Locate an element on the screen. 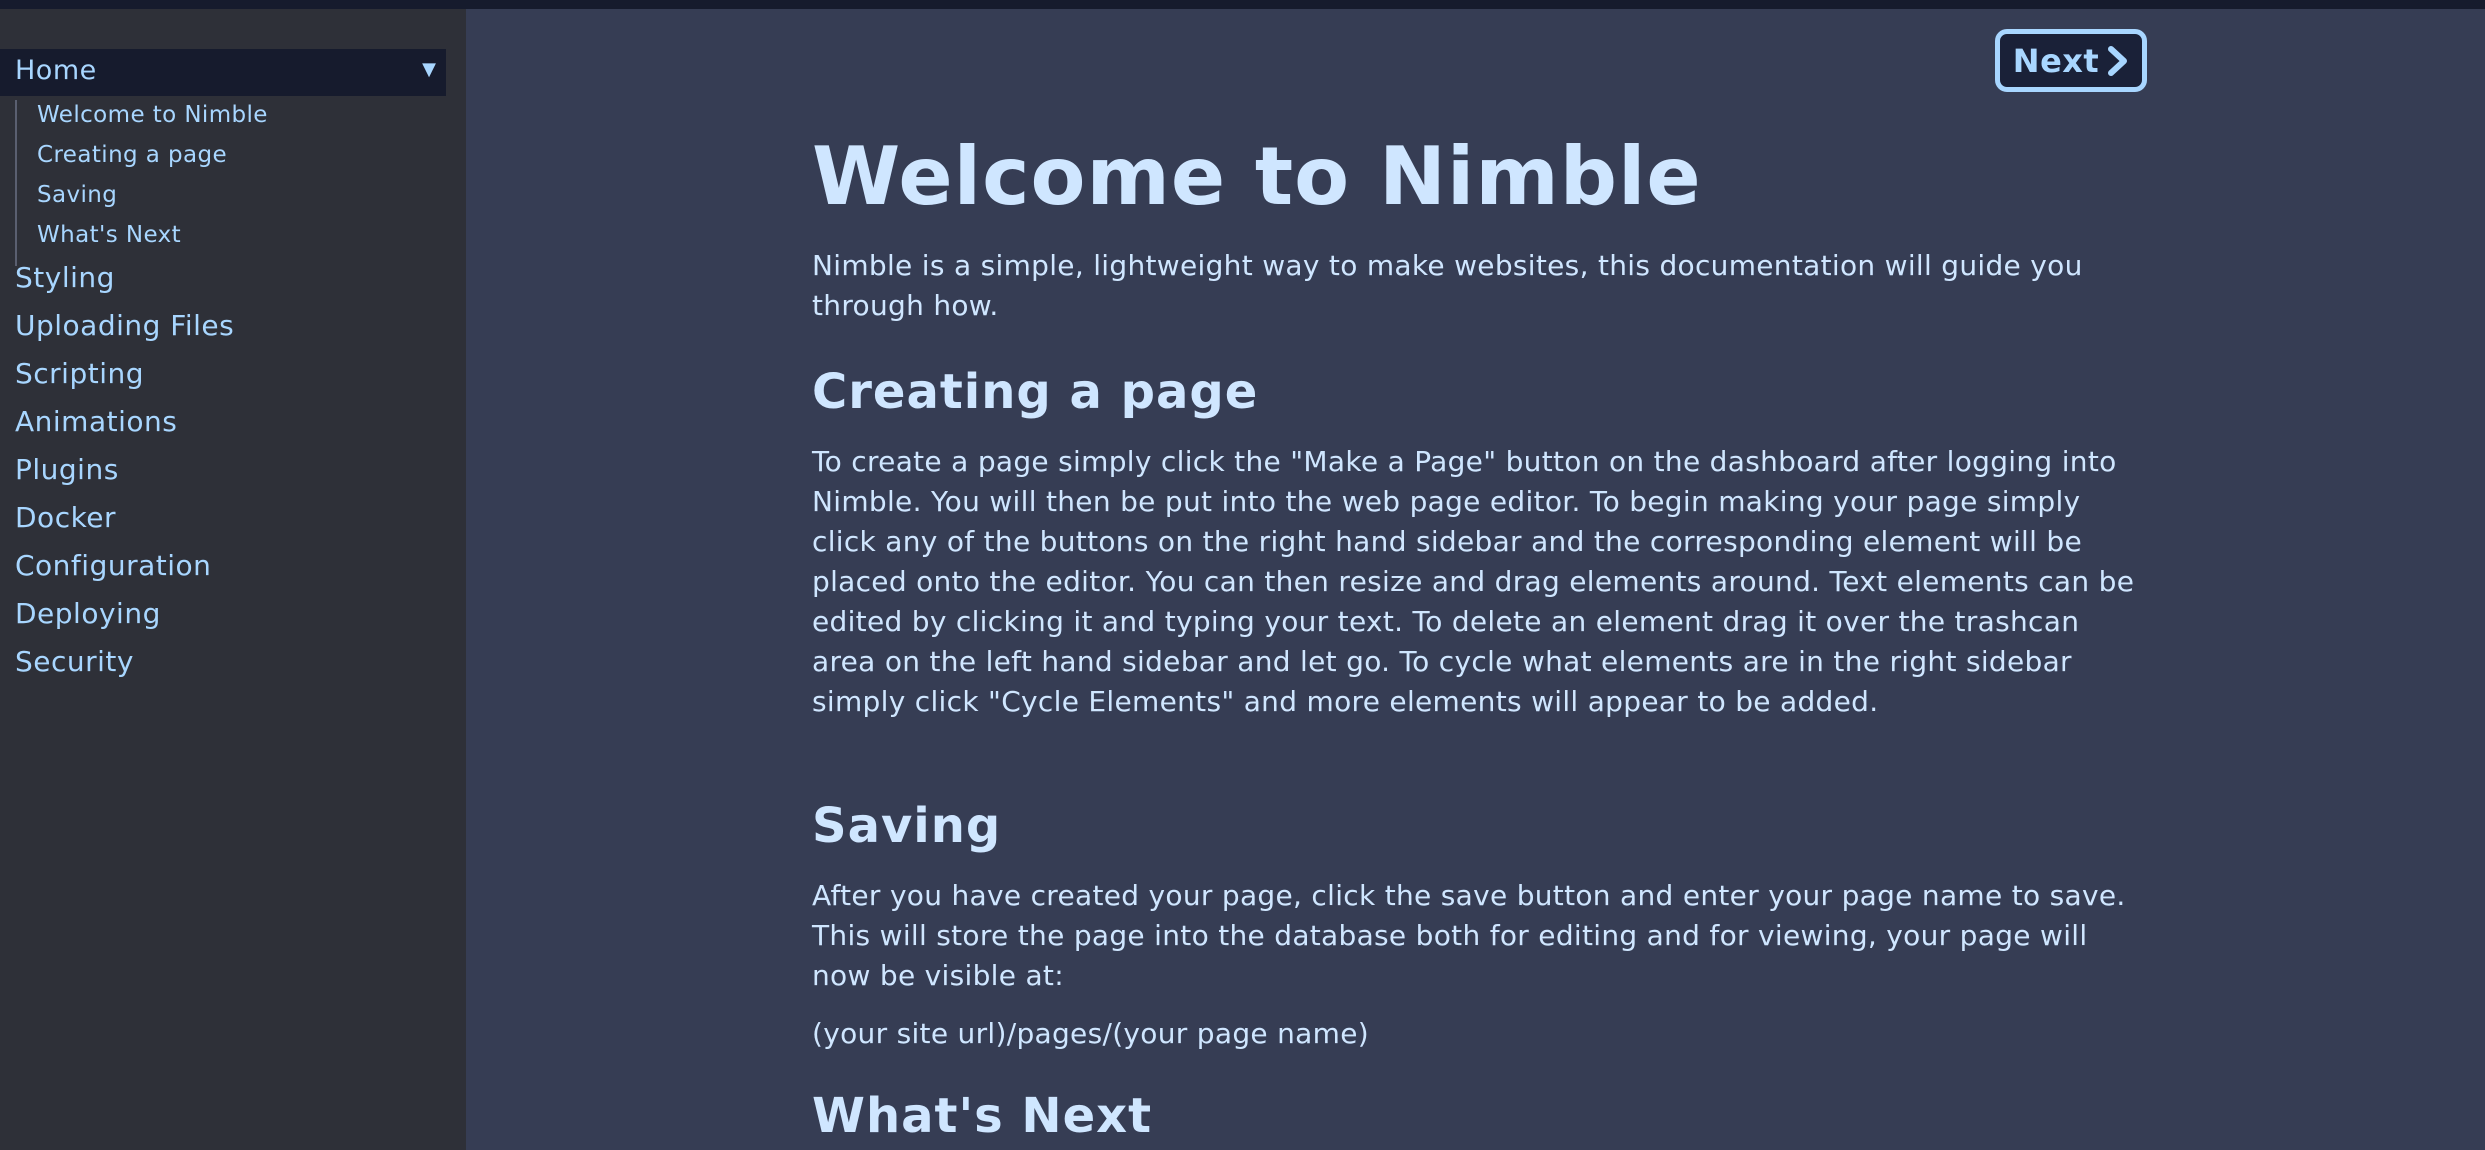  page-url-pattern: (your site url)/pages/(your page name) is located at coordinates (1090, 1033).